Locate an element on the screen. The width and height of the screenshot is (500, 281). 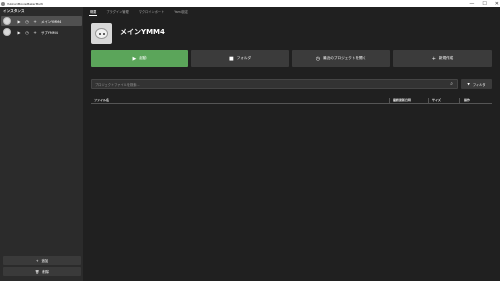
recent-projects-button: ◷ 最近のプロジェクトを開く is located at coordinates (341, 58).